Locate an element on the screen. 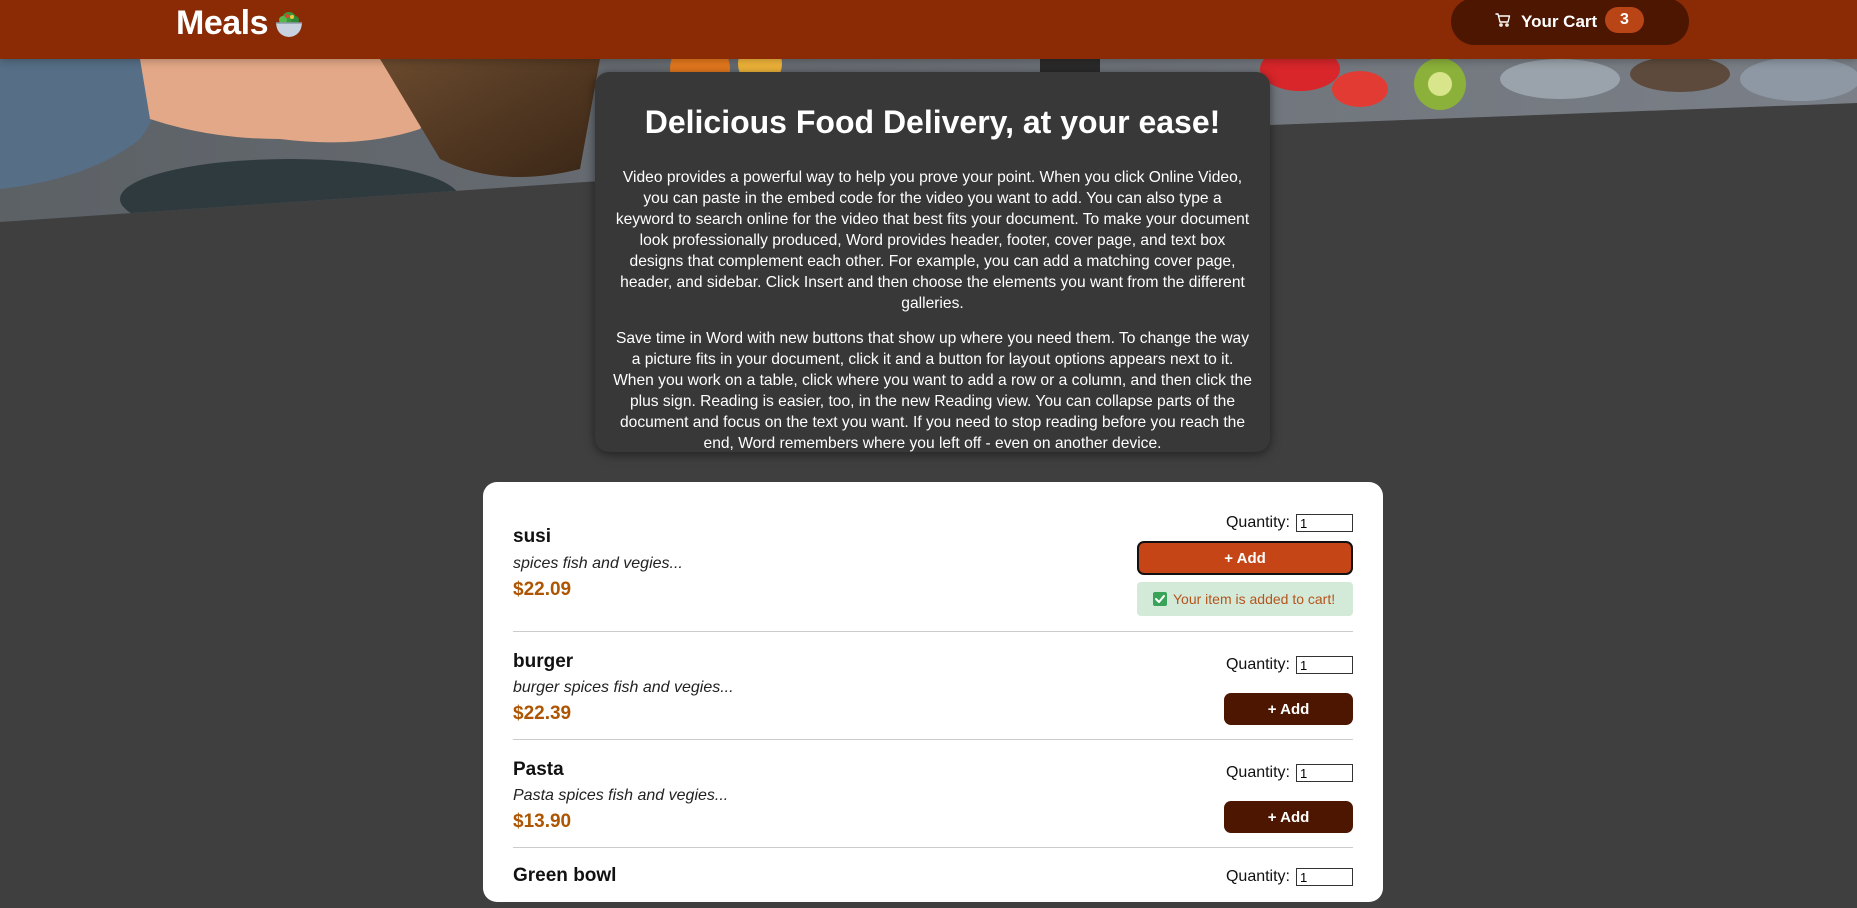  meal-item: Green bowl Quantity: is located at coordinates (933, 878).